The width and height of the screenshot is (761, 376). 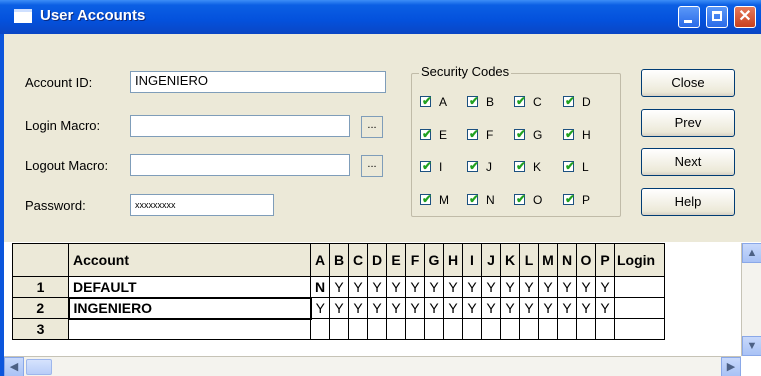 What do you see at coordinates (320, 287) in the screenshot?
I see `code-cell: N` at bounding box center [320, 287].